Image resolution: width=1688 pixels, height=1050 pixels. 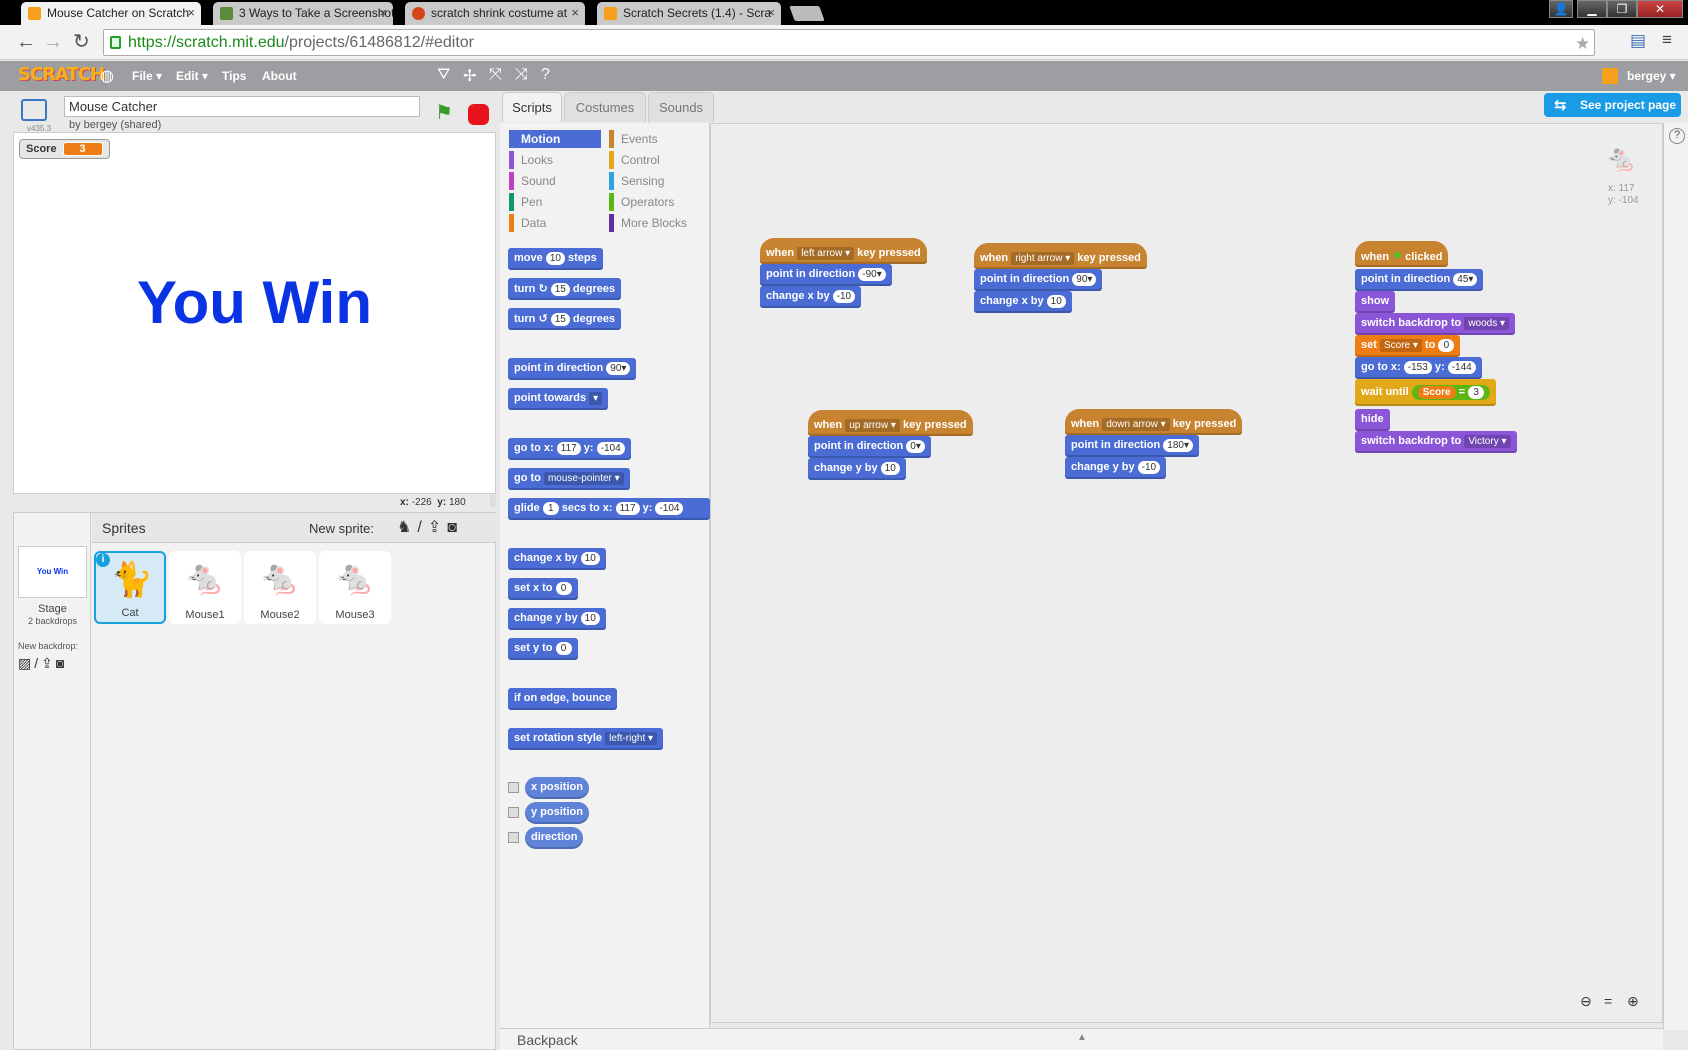 What do you see at coordinates (130, 587) in the screenshot?
I see `sprite-cat: i 🐈 Cat` at bounding box center [130, 587].